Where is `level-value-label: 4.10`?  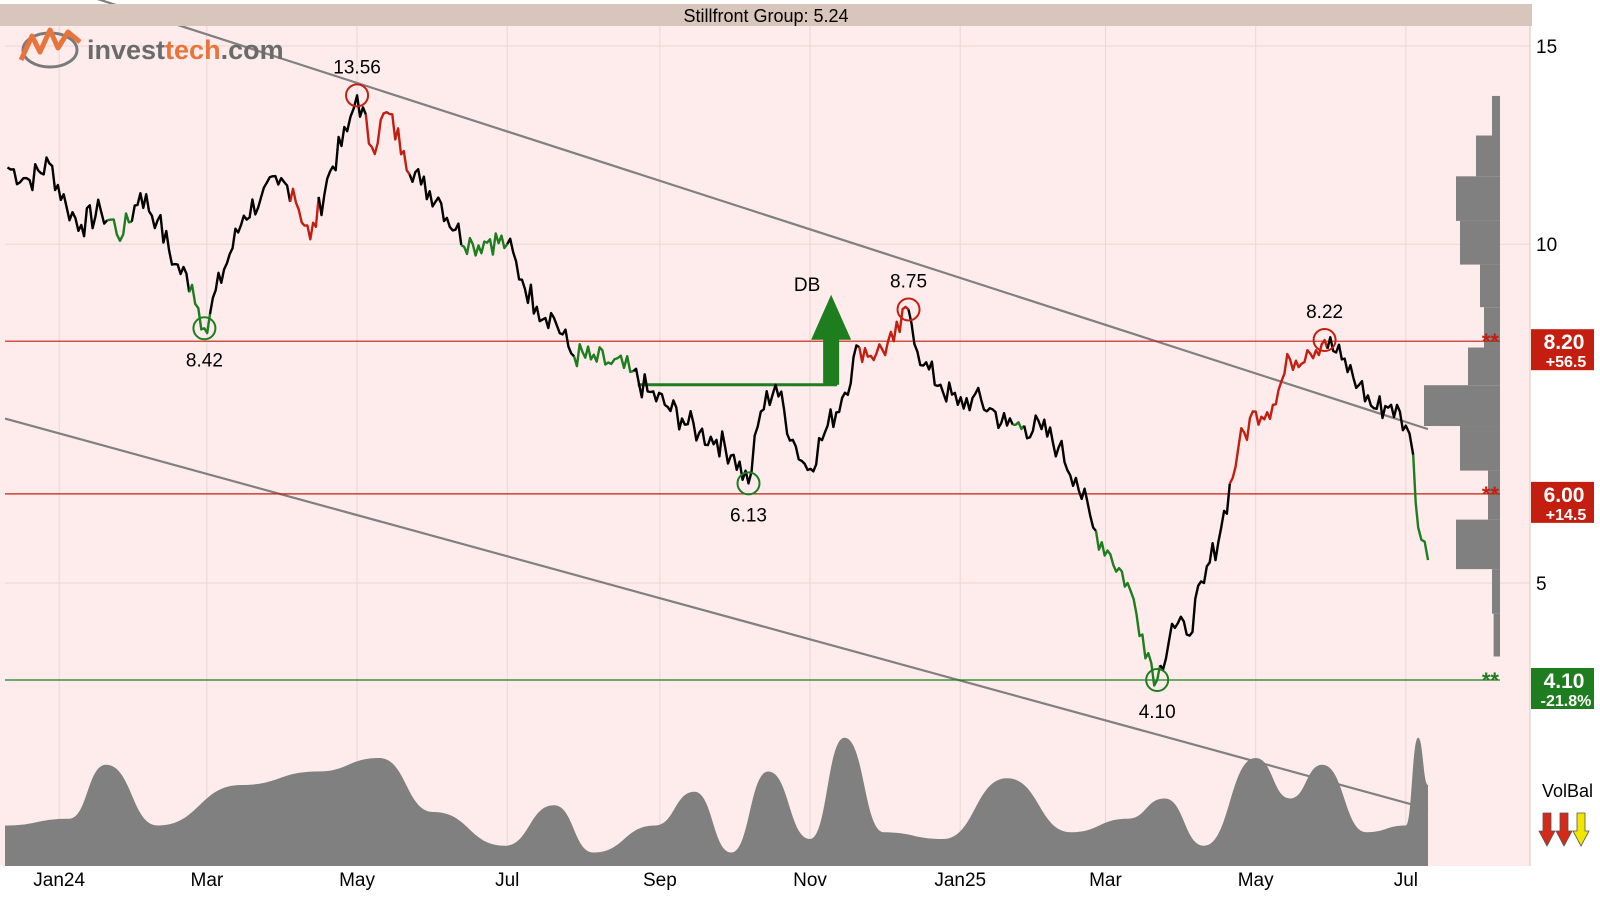
level-value-label: 4.10 is located at coordinates (1564, 681).